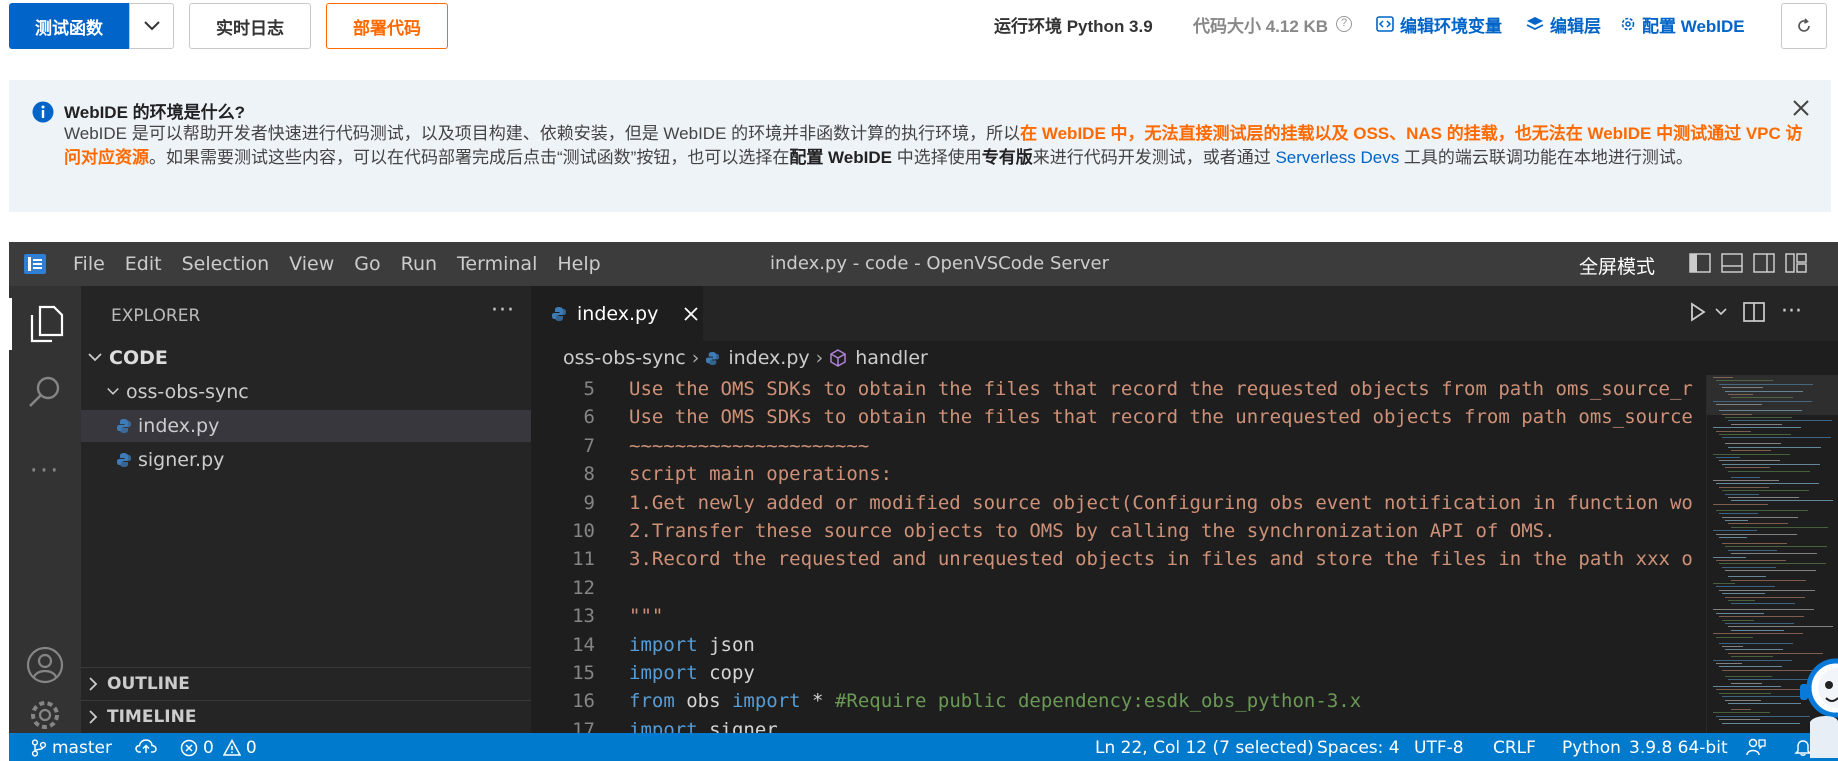  Describe the element at coordinates (497, 264) in the screenshot. I see `menu-terminal: Terminal` at that location.